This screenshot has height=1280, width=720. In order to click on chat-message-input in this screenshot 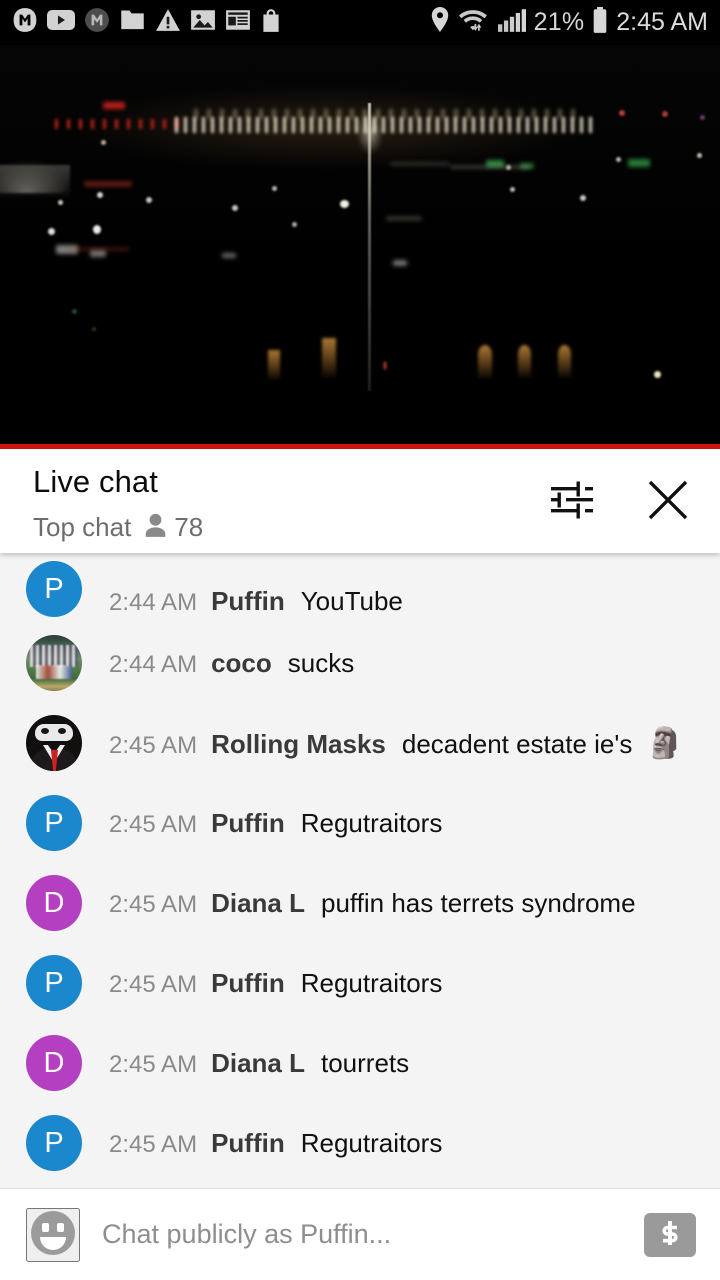, I will do `click(366, 1234)`.